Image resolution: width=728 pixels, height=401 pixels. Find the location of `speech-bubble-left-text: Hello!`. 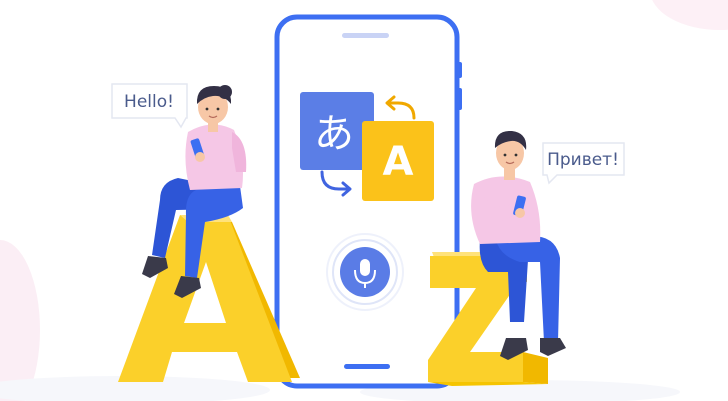

speech-bubble-left-text: Hello! is located at coordinates (149, 102).